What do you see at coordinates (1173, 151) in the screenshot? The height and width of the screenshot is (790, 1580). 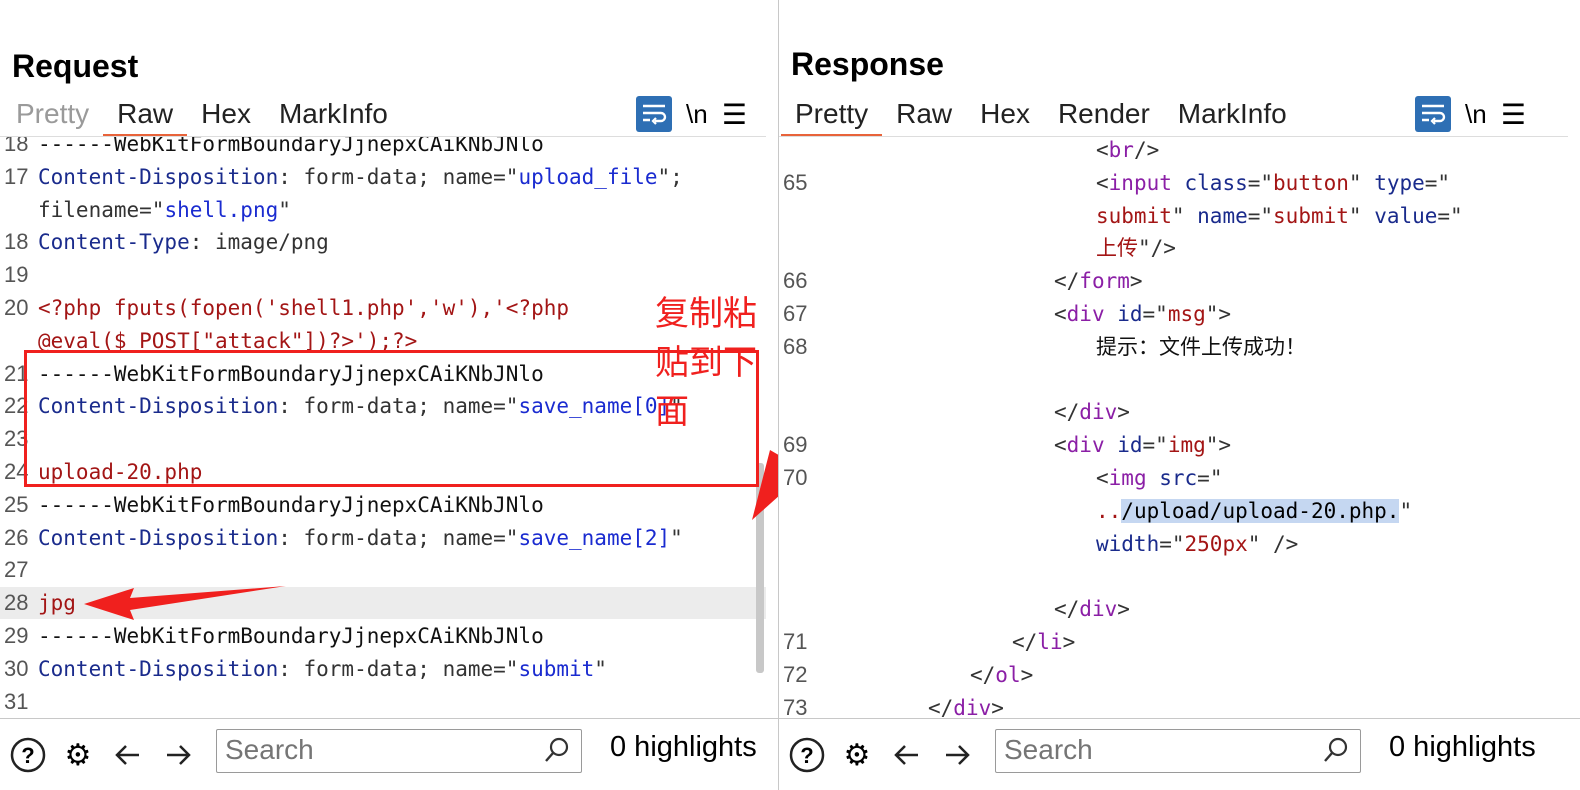 I see `code-line: <br/>` at bounding box center [1173, 151].